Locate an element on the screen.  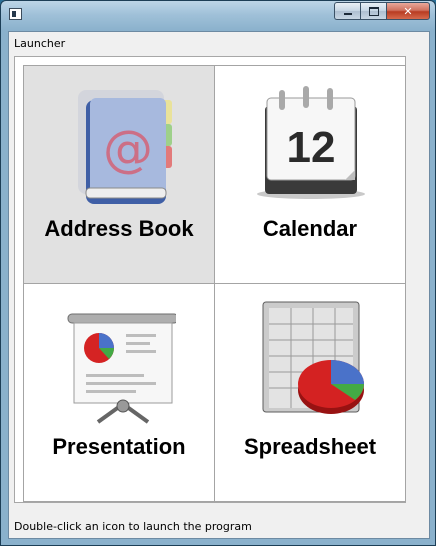
address-book-icon: @ is located at coordinates (125, 147).